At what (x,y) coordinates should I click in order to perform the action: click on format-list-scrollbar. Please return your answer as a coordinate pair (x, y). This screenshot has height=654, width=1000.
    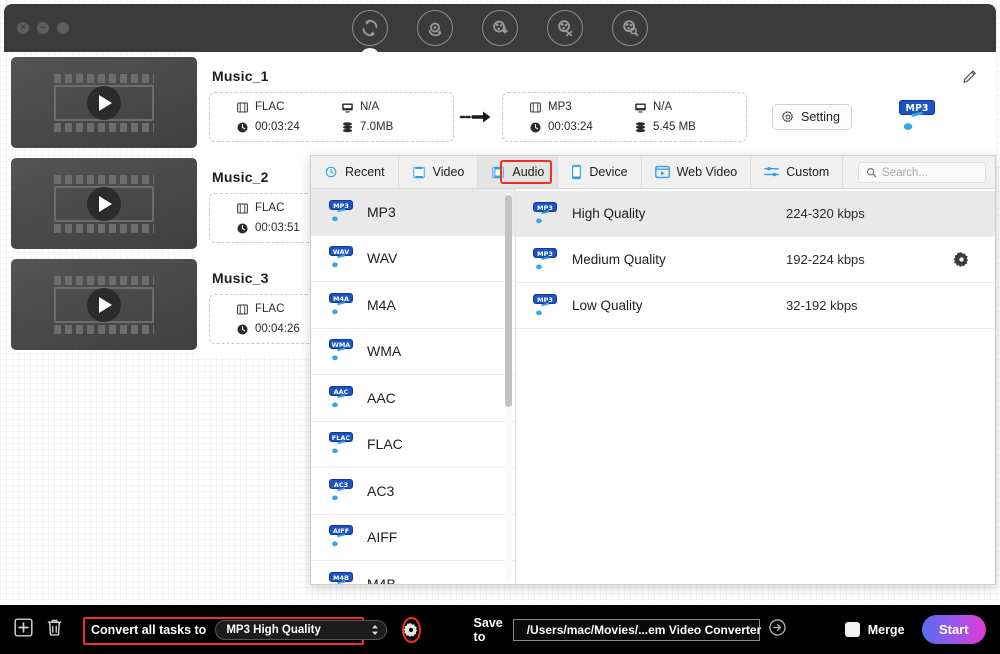
    Looking at the image, I should click on (508, 387).